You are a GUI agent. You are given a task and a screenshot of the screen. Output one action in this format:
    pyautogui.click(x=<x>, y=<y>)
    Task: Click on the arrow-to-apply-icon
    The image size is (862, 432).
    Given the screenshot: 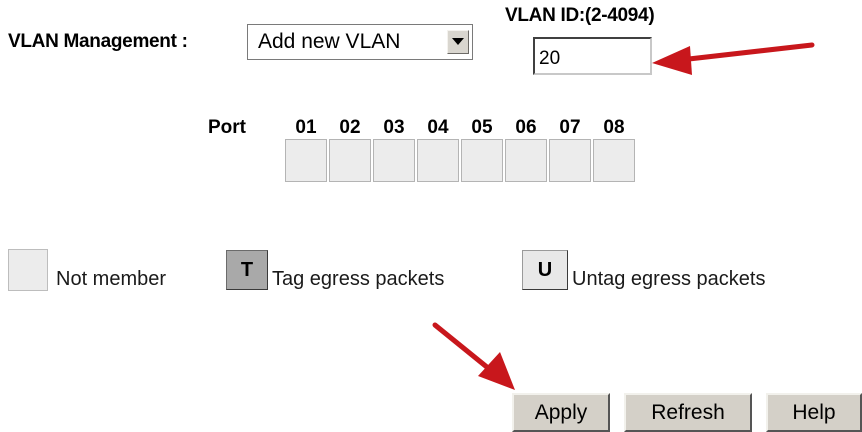 What is the action you would take?
    pyautogui.click(x=473, y=356)
    